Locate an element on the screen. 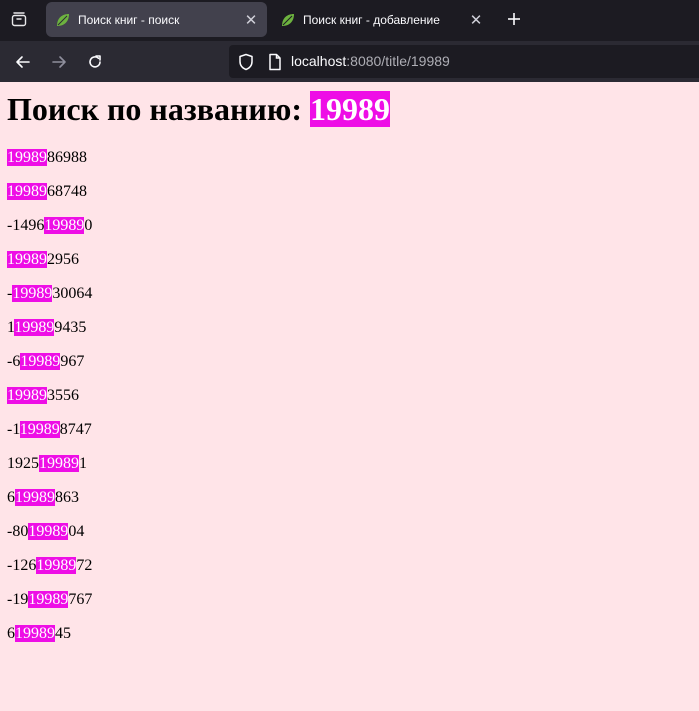 The width and height of the screenshot is (699, 711). result-item: -1919989767 is located at coordinates (49, 607).